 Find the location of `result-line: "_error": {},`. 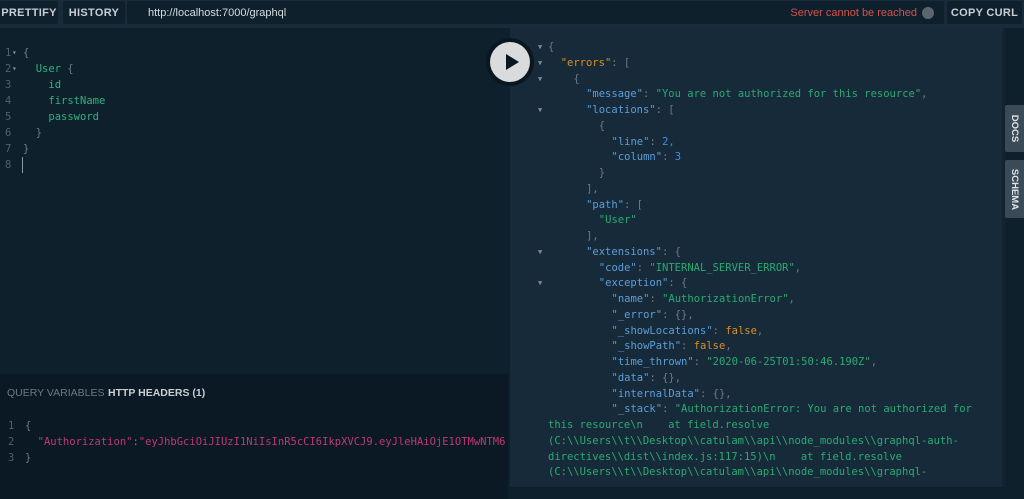

result-line: "_error": {}, is located at coordinates (653, 315).